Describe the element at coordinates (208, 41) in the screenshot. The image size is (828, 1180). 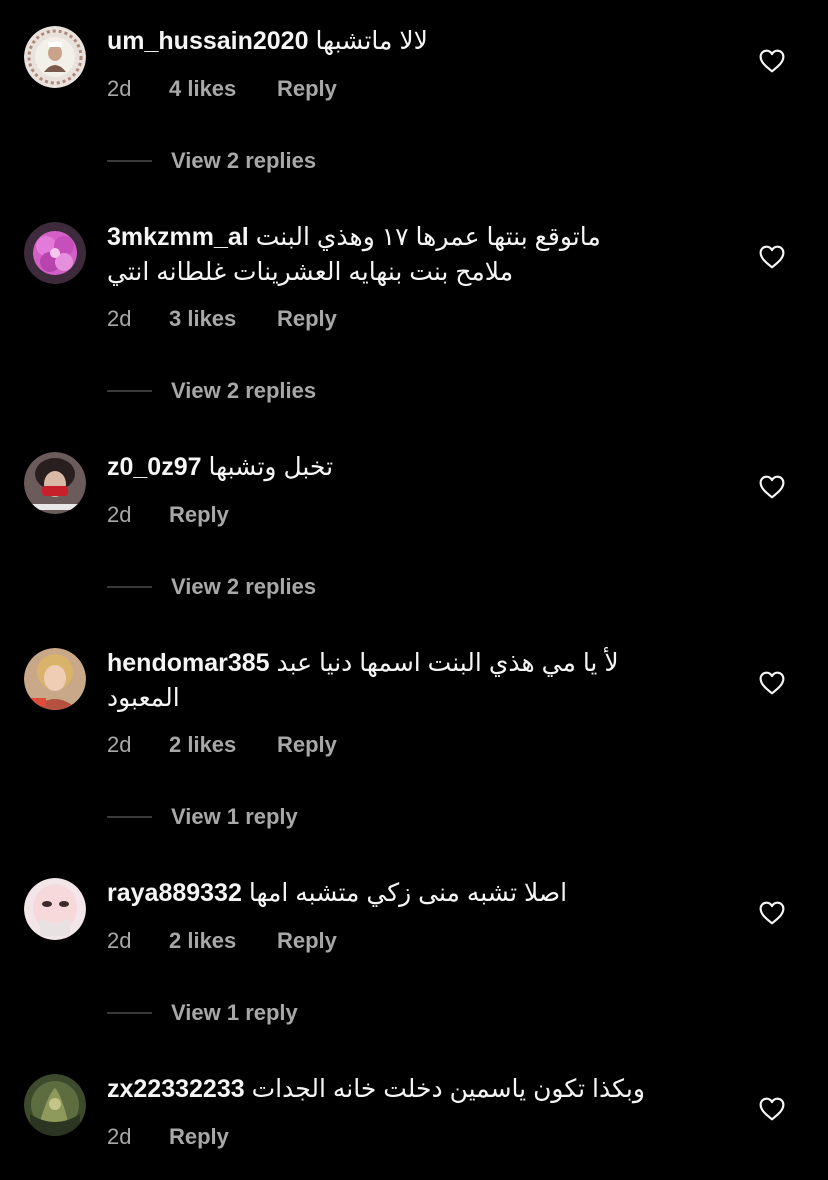
I see `comment-username: um_hussain2020` at that location.